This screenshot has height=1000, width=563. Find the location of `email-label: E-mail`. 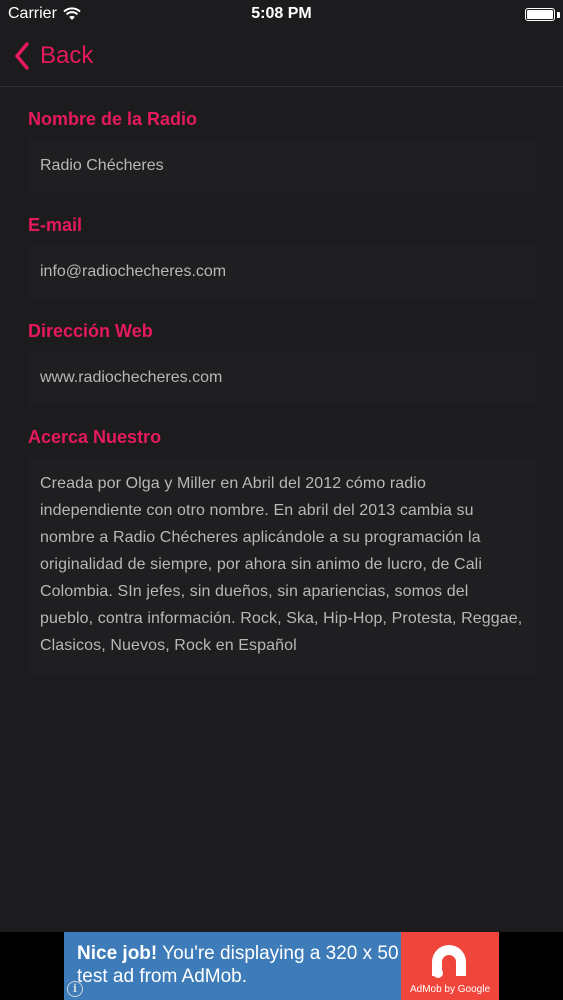

email-label: E-mail is located at coordinates (55, 225).